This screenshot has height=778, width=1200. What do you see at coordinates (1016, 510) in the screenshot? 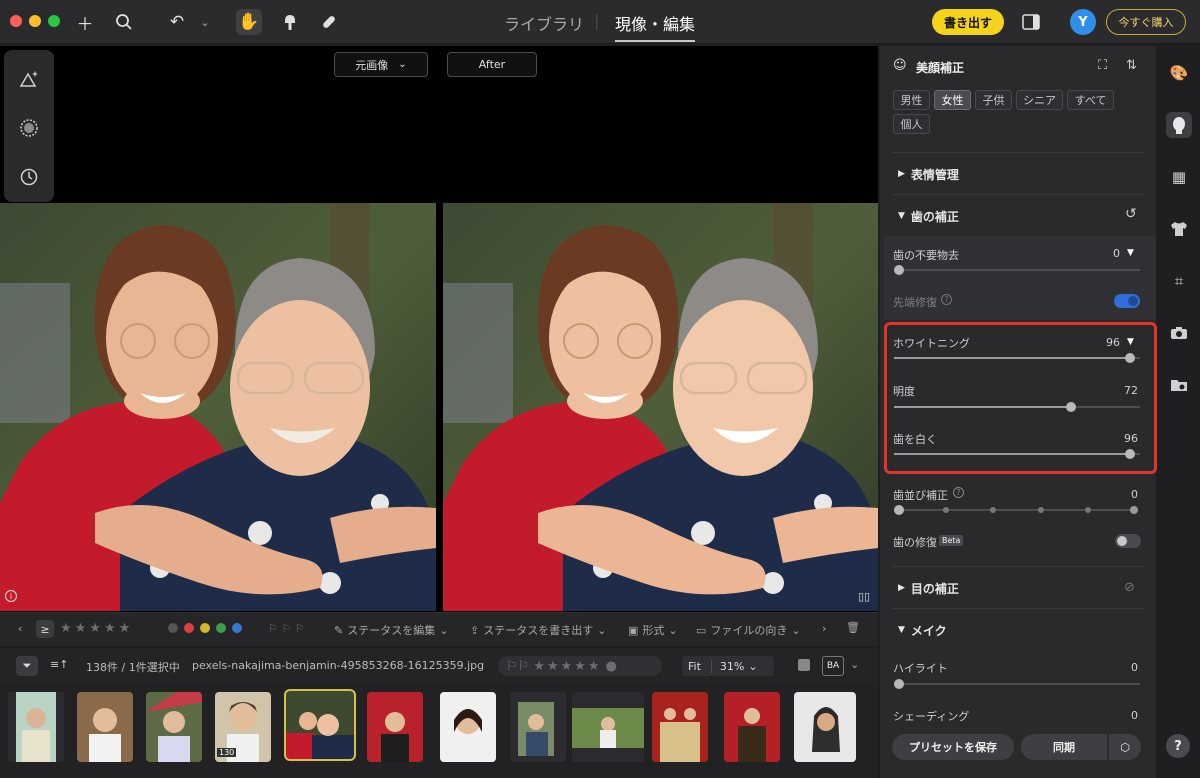
I see `alignment-slider` at bounding box center [1016, 510].